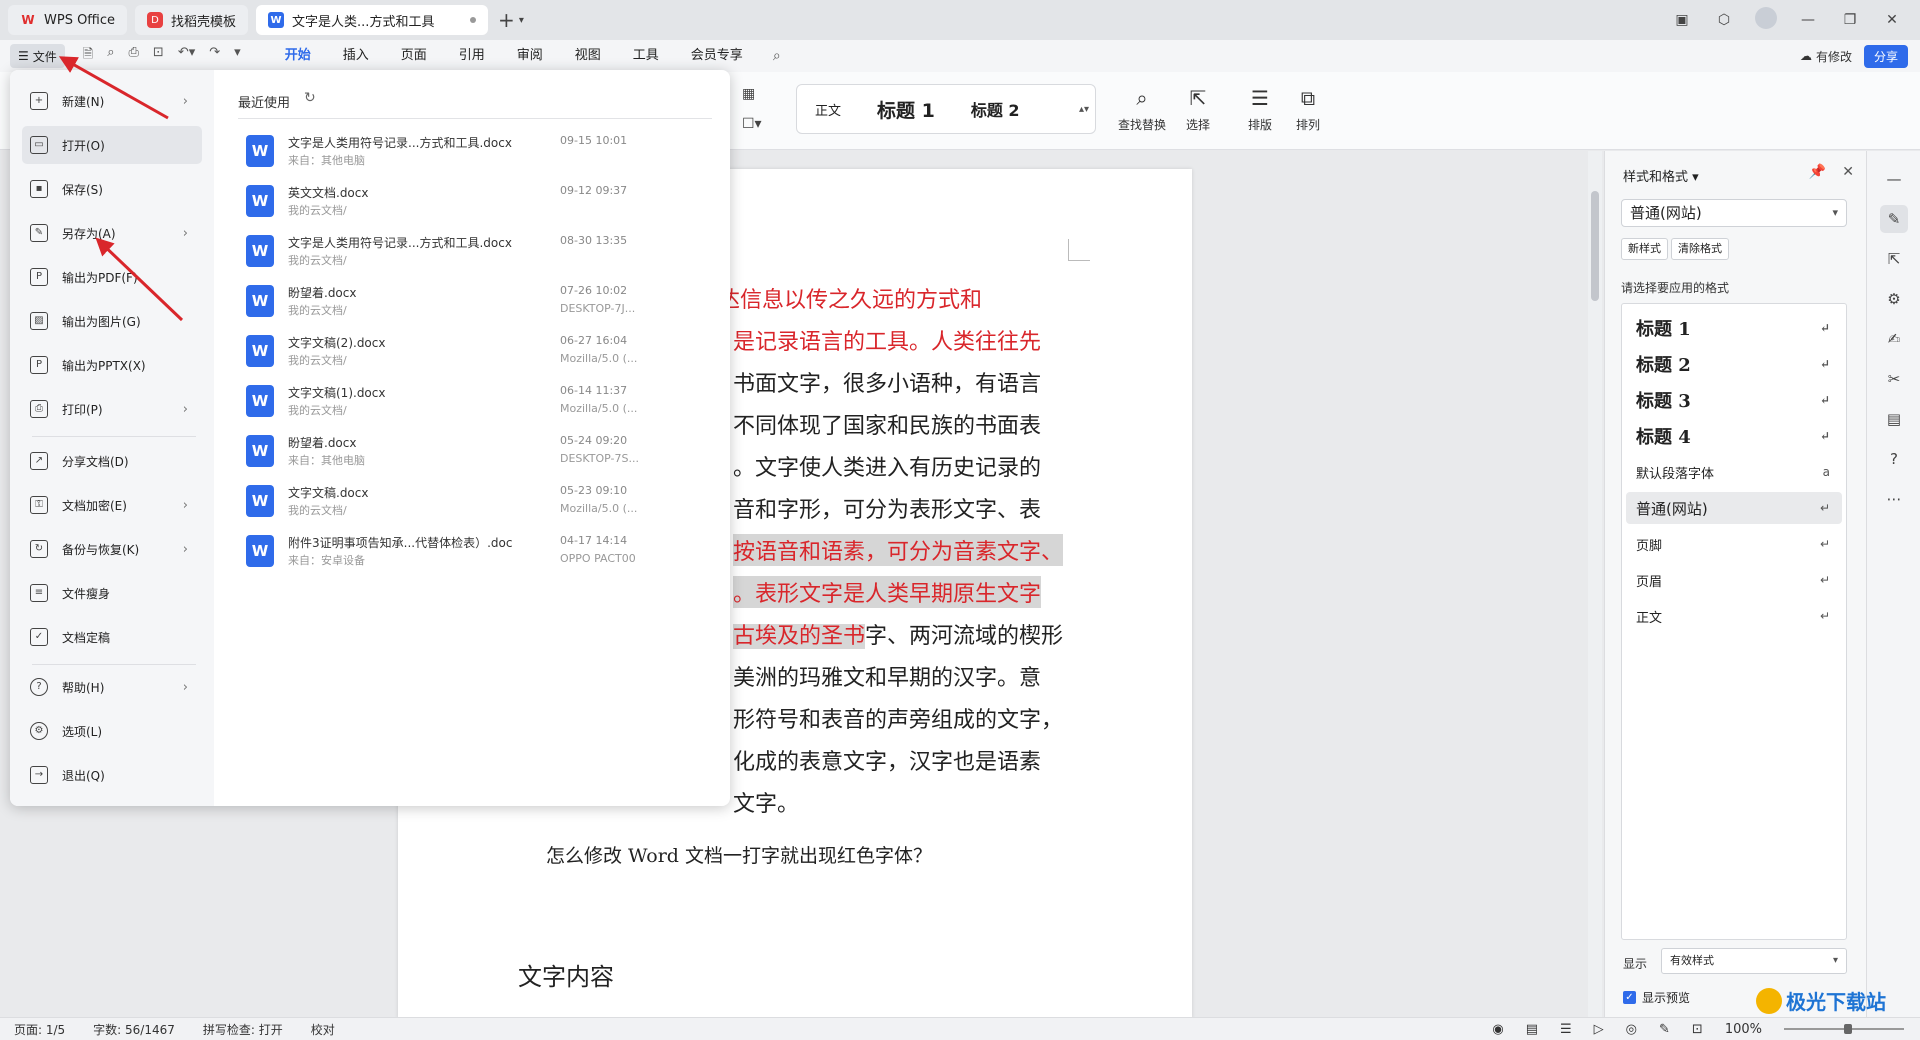  Describe the element at coordinates (887, 676) in the screenshot. I see `doc-line: 美洲的玛雅文和早期的汉字。意` at that location.